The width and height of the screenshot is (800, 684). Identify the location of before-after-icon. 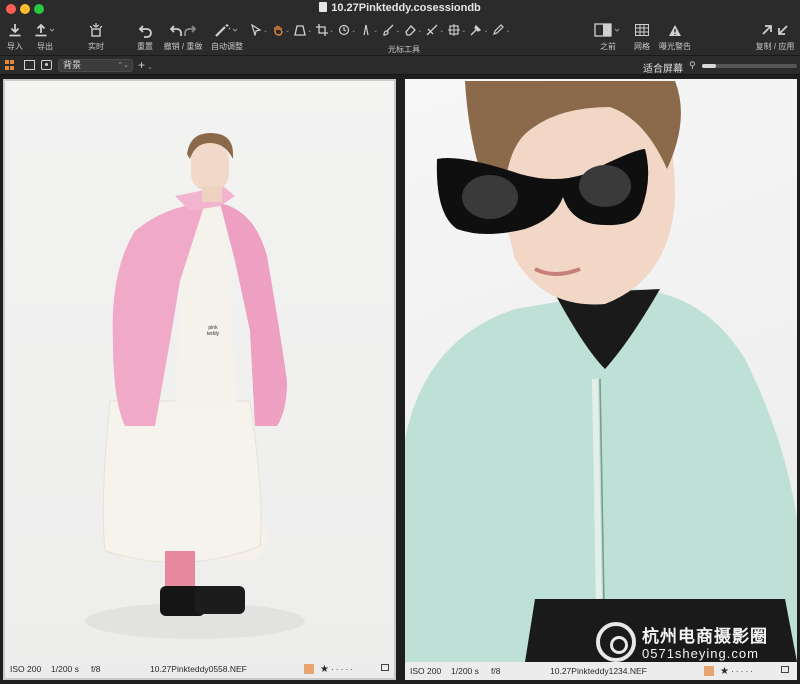
(608, 30).